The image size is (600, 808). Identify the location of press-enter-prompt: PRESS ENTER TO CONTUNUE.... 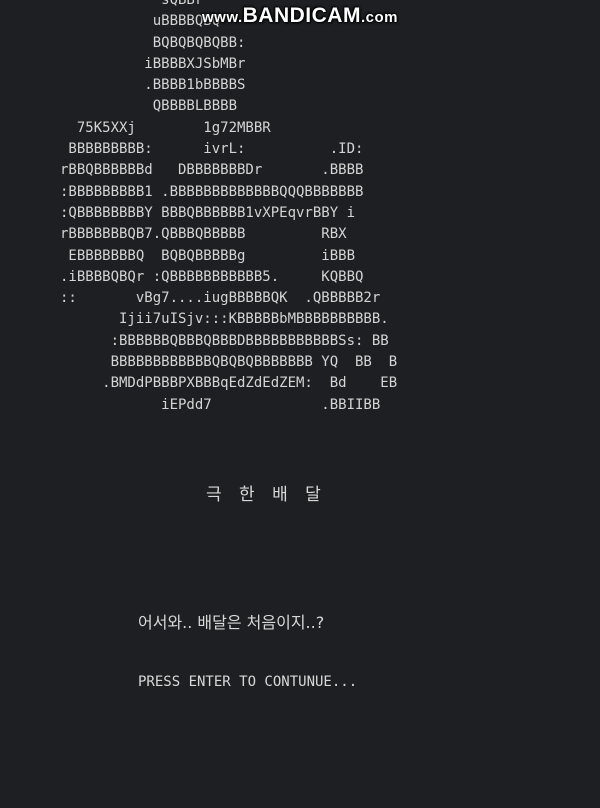
(247, 682).